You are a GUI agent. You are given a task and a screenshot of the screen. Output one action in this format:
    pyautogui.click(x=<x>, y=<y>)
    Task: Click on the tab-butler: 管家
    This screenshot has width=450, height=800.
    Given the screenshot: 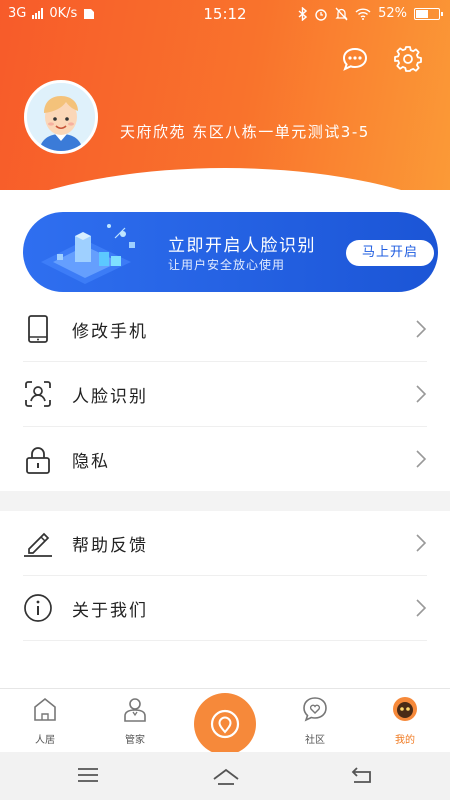 What is the action you would take?
    pyautogui.click(x=135, y=720)
    